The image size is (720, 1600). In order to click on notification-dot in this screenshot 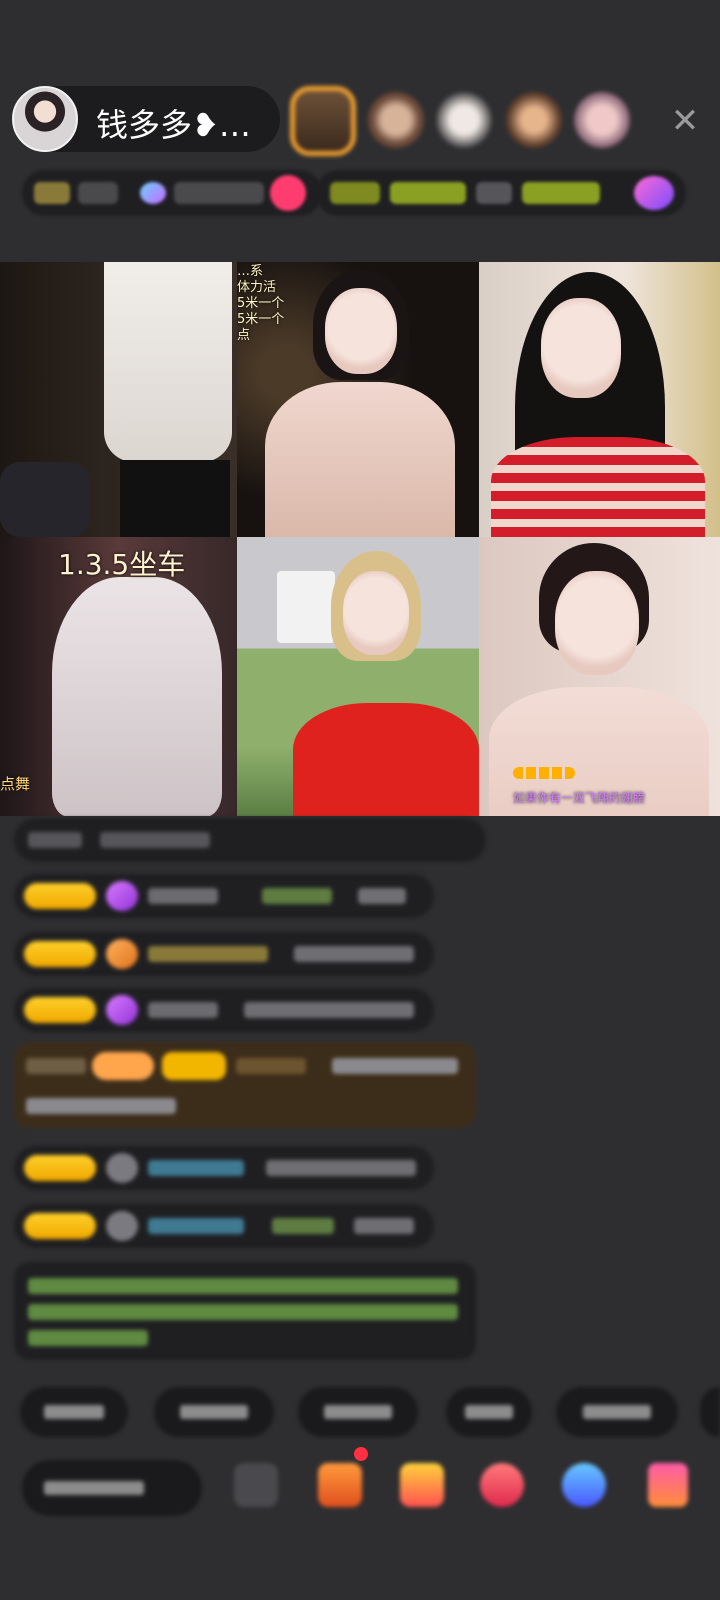, I will do `click(361, 1454)`.